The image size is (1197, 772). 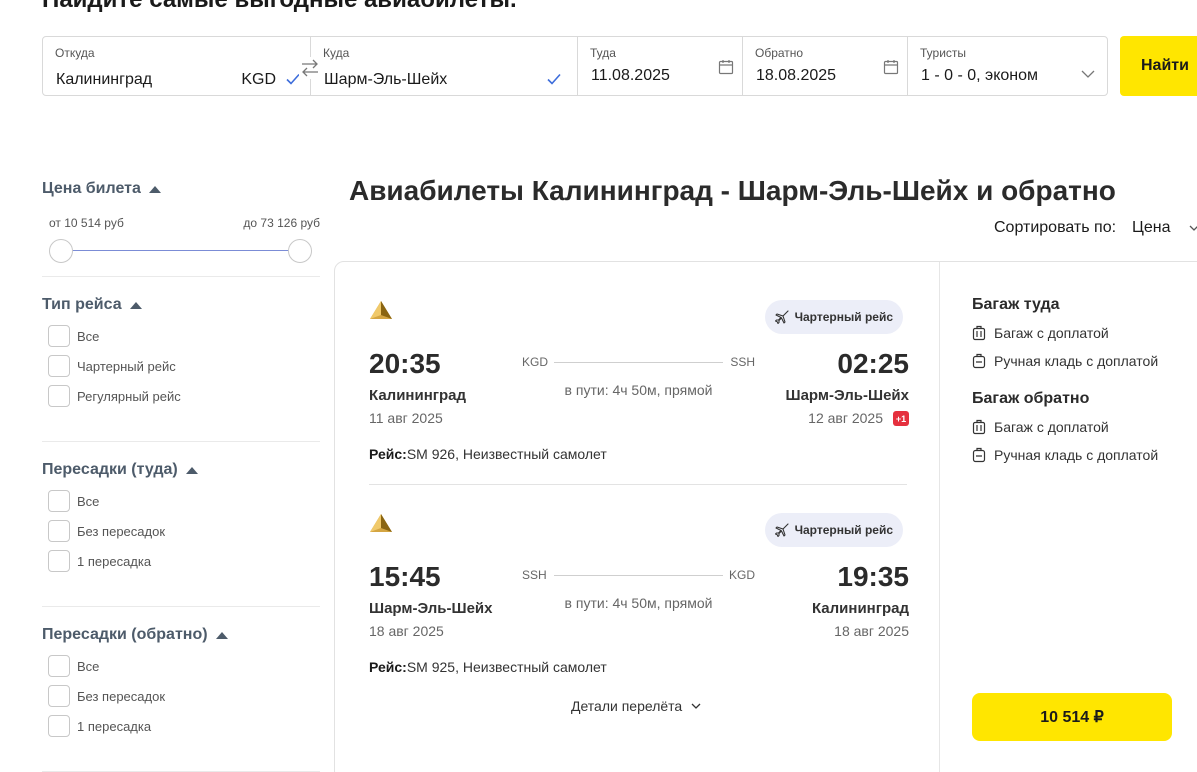 I want to click on carry-on-item: Ручная кладь с доплатой, so click(x=1065, y=455).